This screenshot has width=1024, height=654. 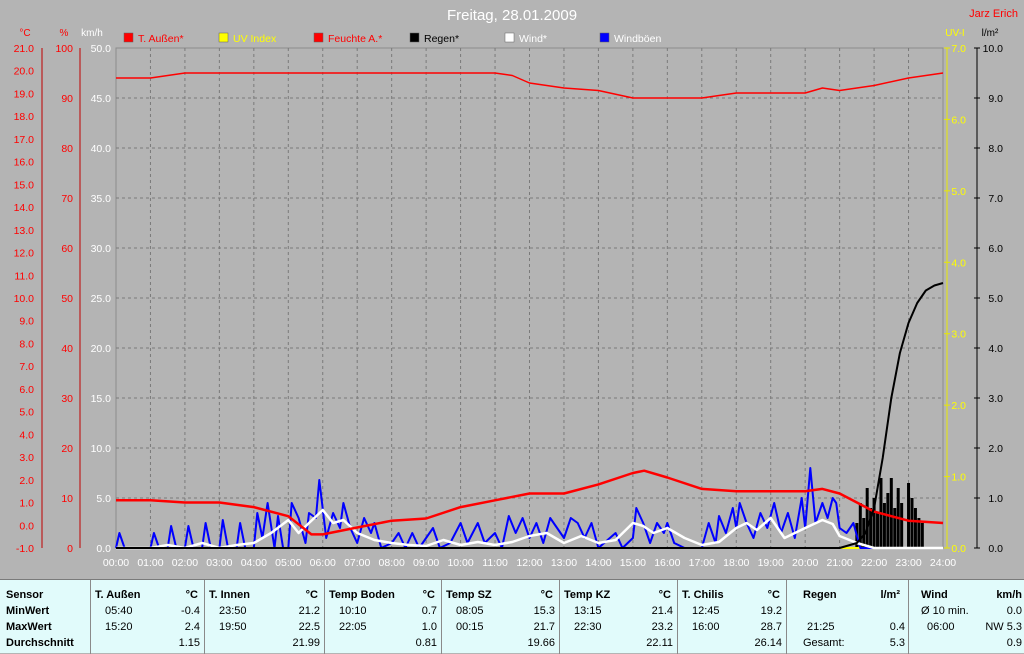 What do you see at coordinates (254, 563) in the screenshot?
I see `x-tick-label: 04:00` at bounding box center [254, 563].